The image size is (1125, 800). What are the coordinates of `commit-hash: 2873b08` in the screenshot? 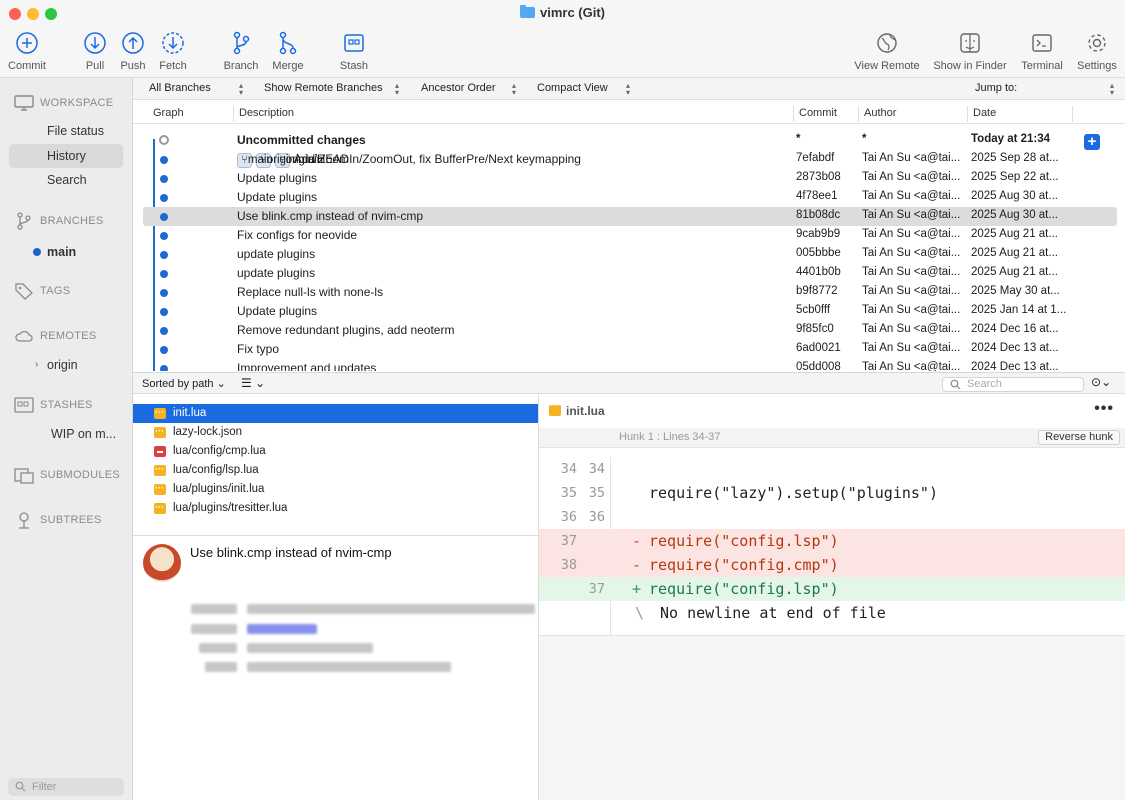 It's located at (818, 177).